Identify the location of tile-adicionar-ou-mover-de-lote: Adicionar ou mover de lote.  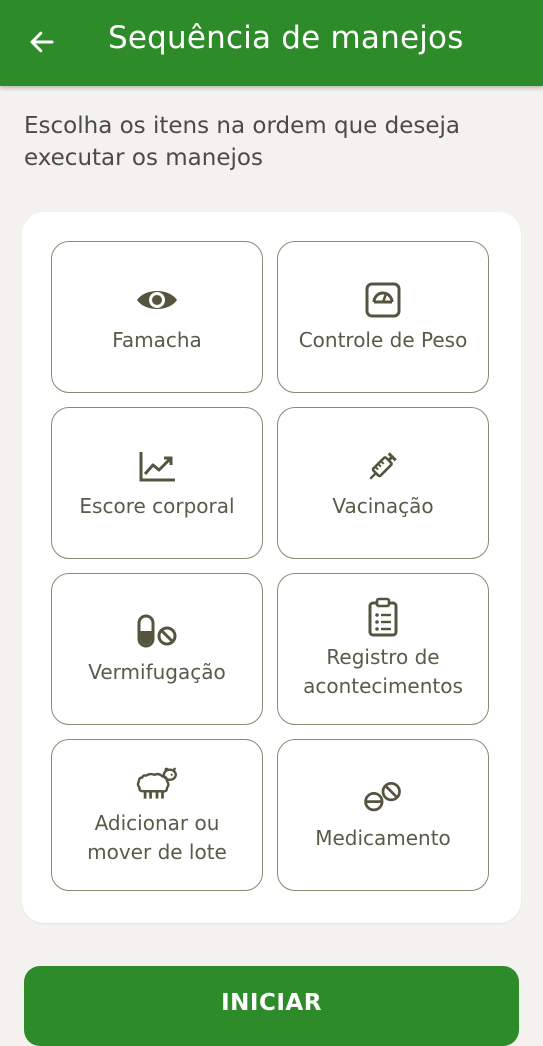
(157, 815).